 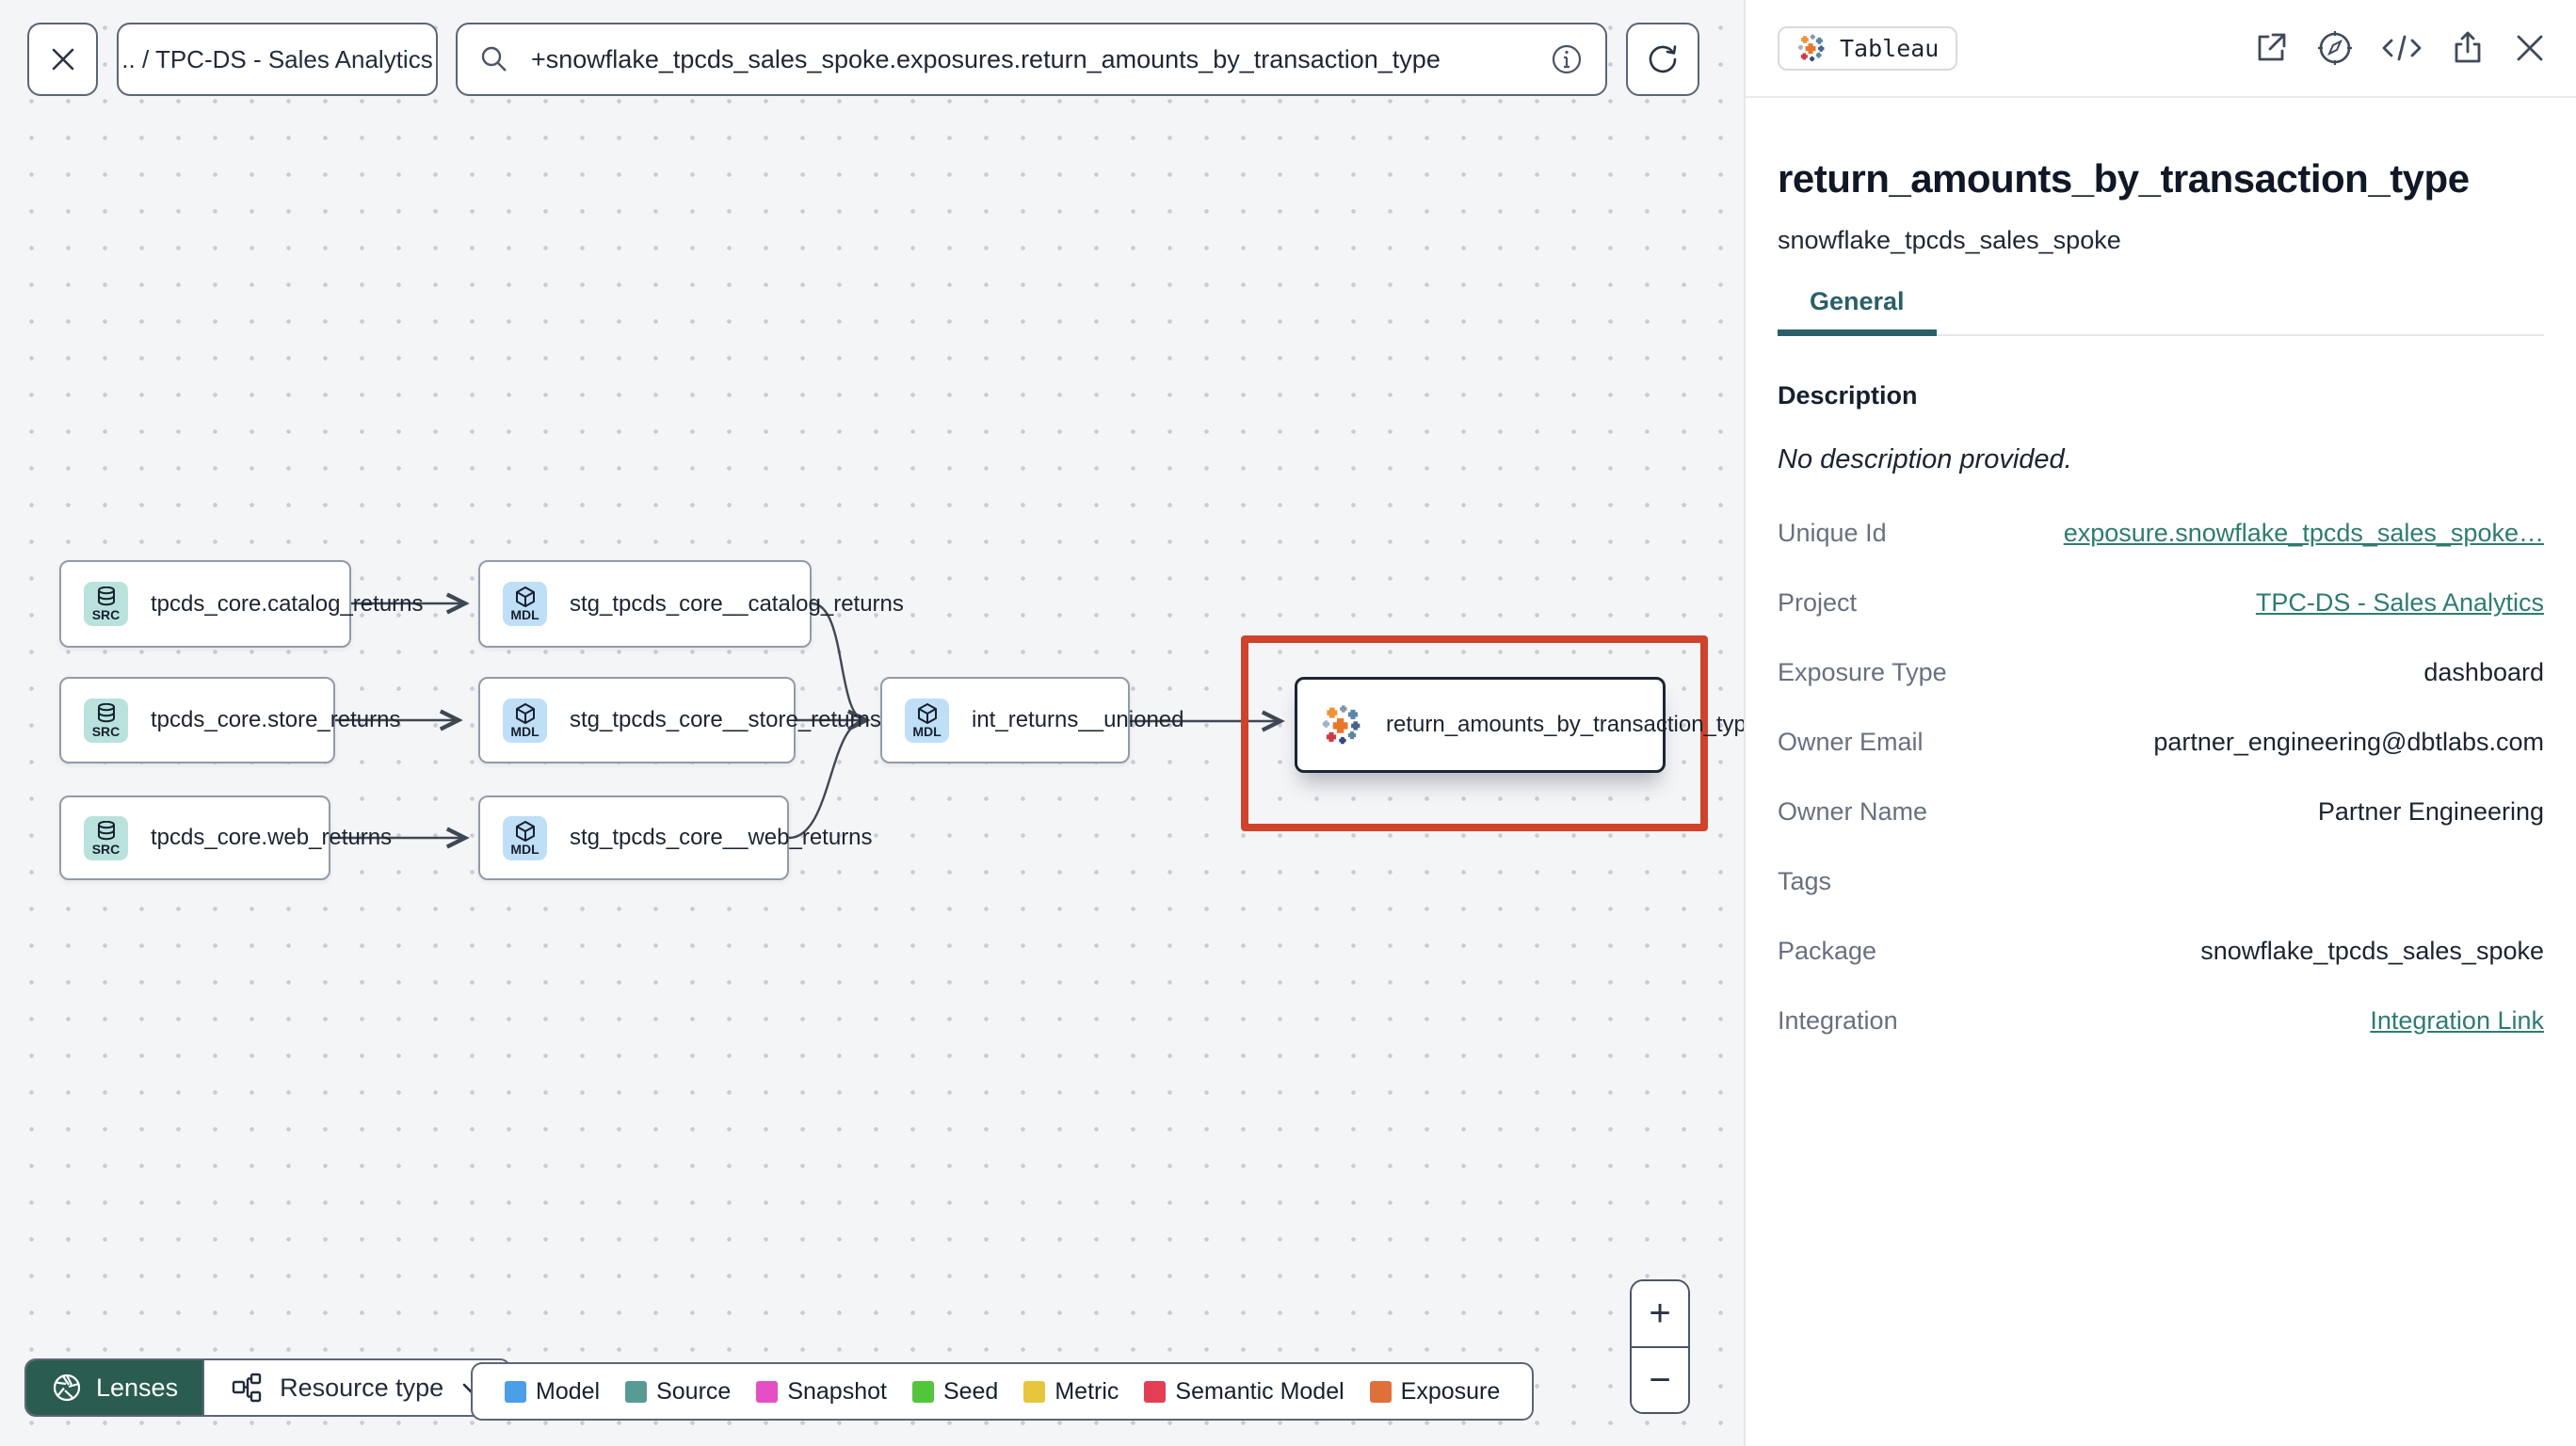 I want to click on refresh-button, so click(x=1662, y=59).